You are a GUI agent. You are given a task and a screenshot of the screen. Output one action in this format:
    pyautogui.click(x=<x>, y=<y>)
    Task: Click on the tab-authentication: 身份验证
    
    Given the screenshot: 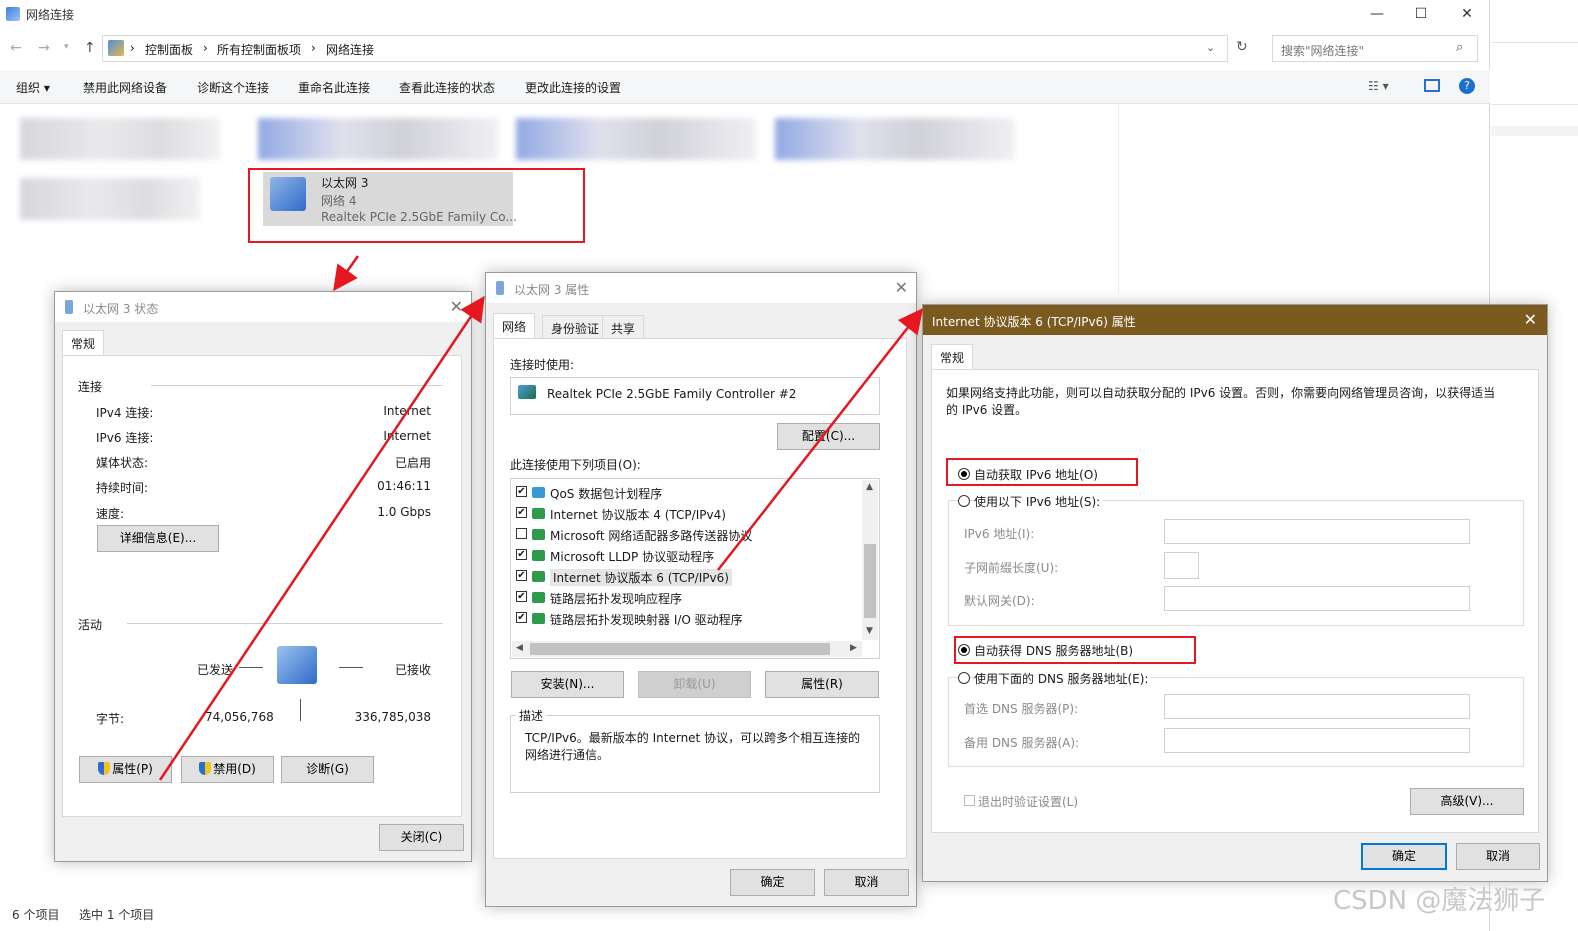 What is the action you would take?
    pyautogui.click(x=575, y=327)
    